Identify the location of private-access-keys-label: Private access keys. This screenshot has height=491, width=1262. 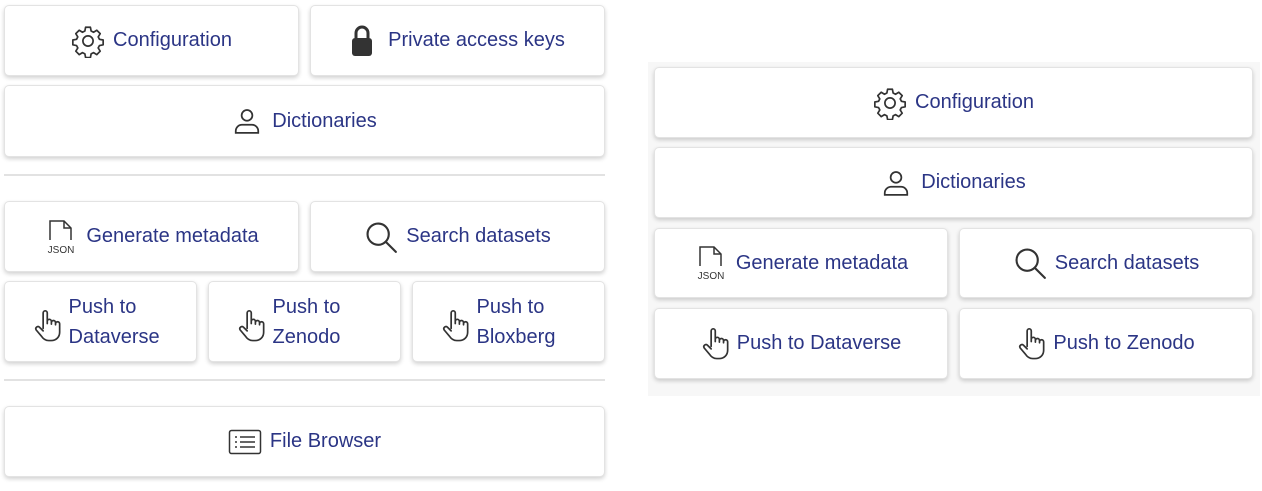
(476, 40).